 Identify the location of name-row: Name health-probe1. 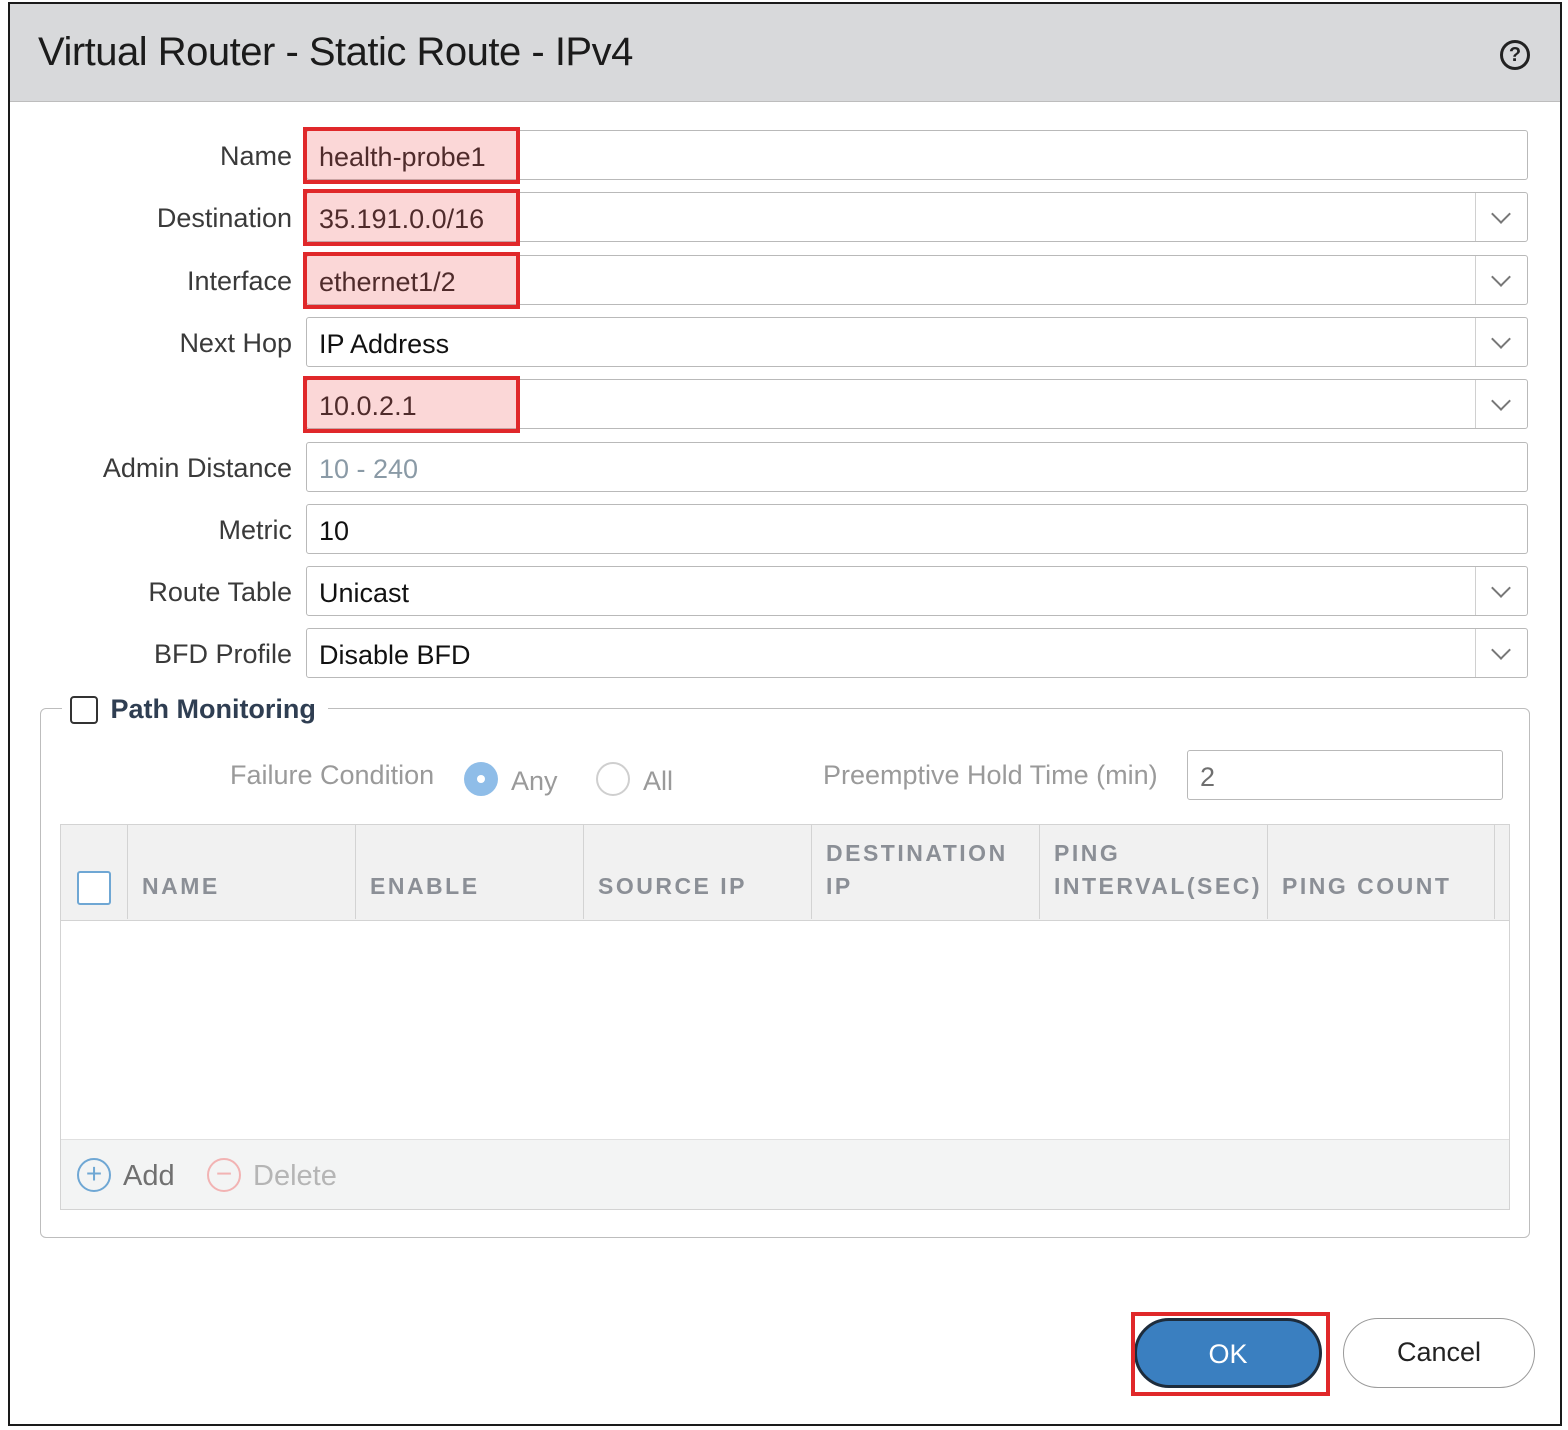
(785, 155).